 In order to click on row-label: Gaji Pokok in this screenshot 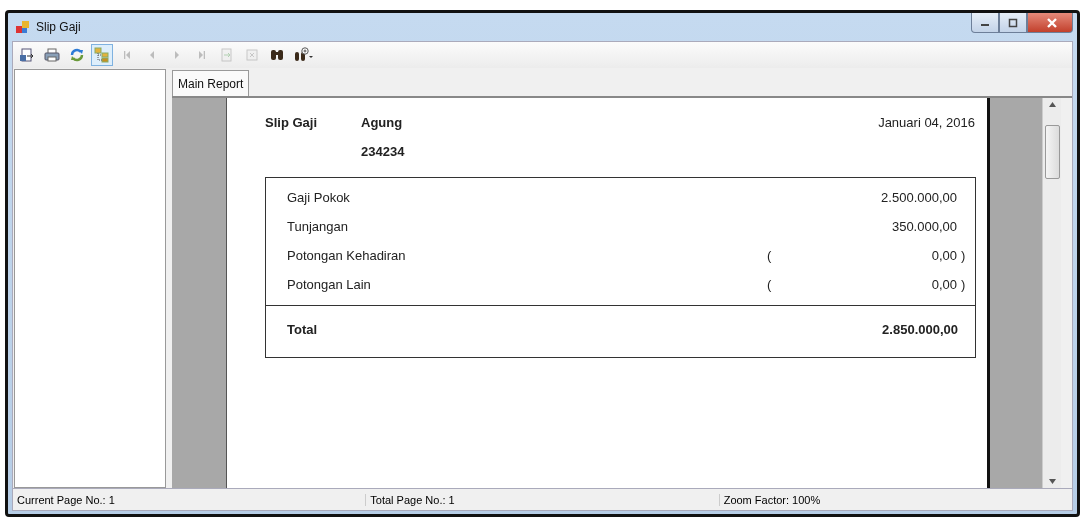, I will do `click(319, 197)`.